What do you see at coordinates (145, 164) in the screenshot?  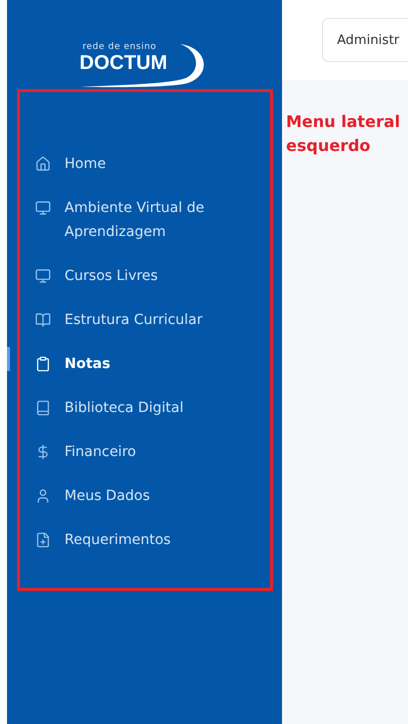 I see `menu-item: Home` at bounding box center [145, 164].